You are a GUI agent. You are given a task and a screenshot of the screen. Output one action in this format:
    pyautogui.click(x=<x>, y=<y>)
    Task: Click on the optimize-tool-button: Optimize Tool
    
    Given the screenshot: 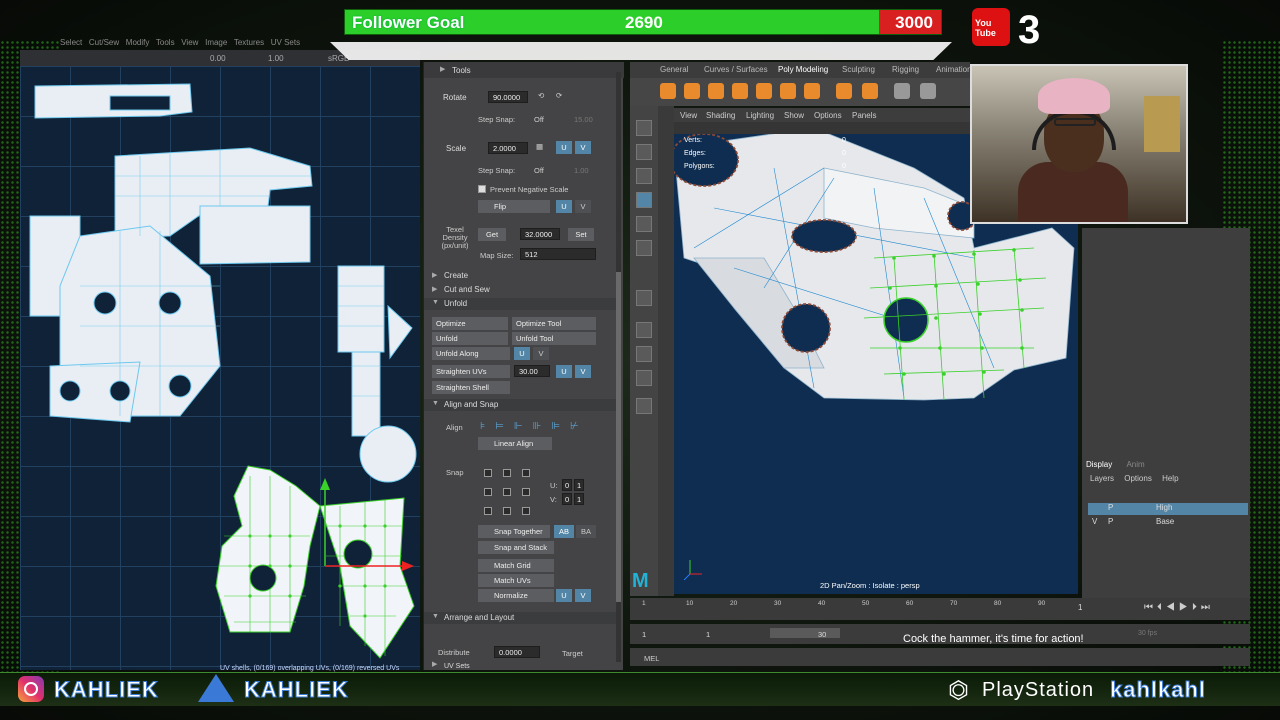 What is the action you would take?
    pyautogui.click(x=554, y=323)
    